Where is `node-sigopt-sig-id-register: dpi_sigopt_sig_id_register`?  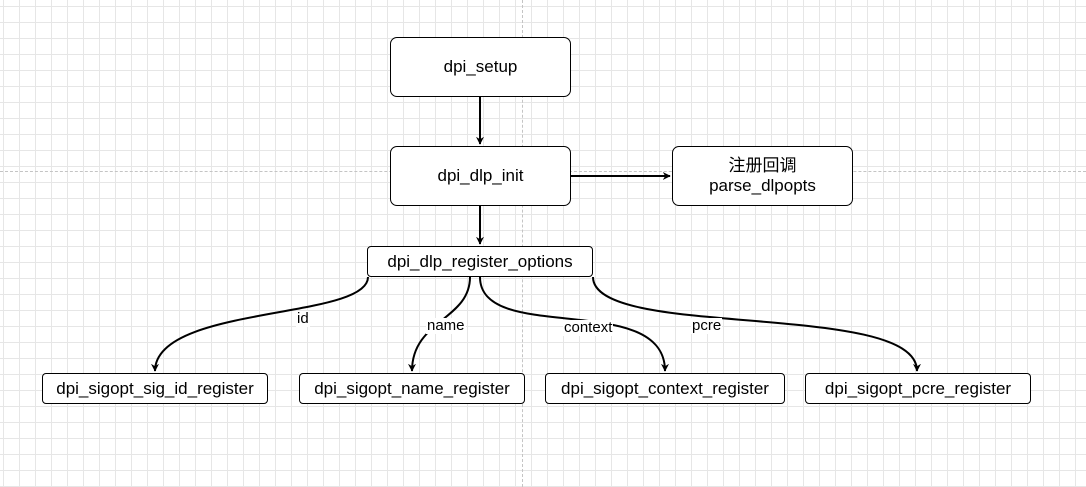
node-sigopt-sig-id-register: dpi_sigopt_sig_id_register is located at coordinates (155, 388).